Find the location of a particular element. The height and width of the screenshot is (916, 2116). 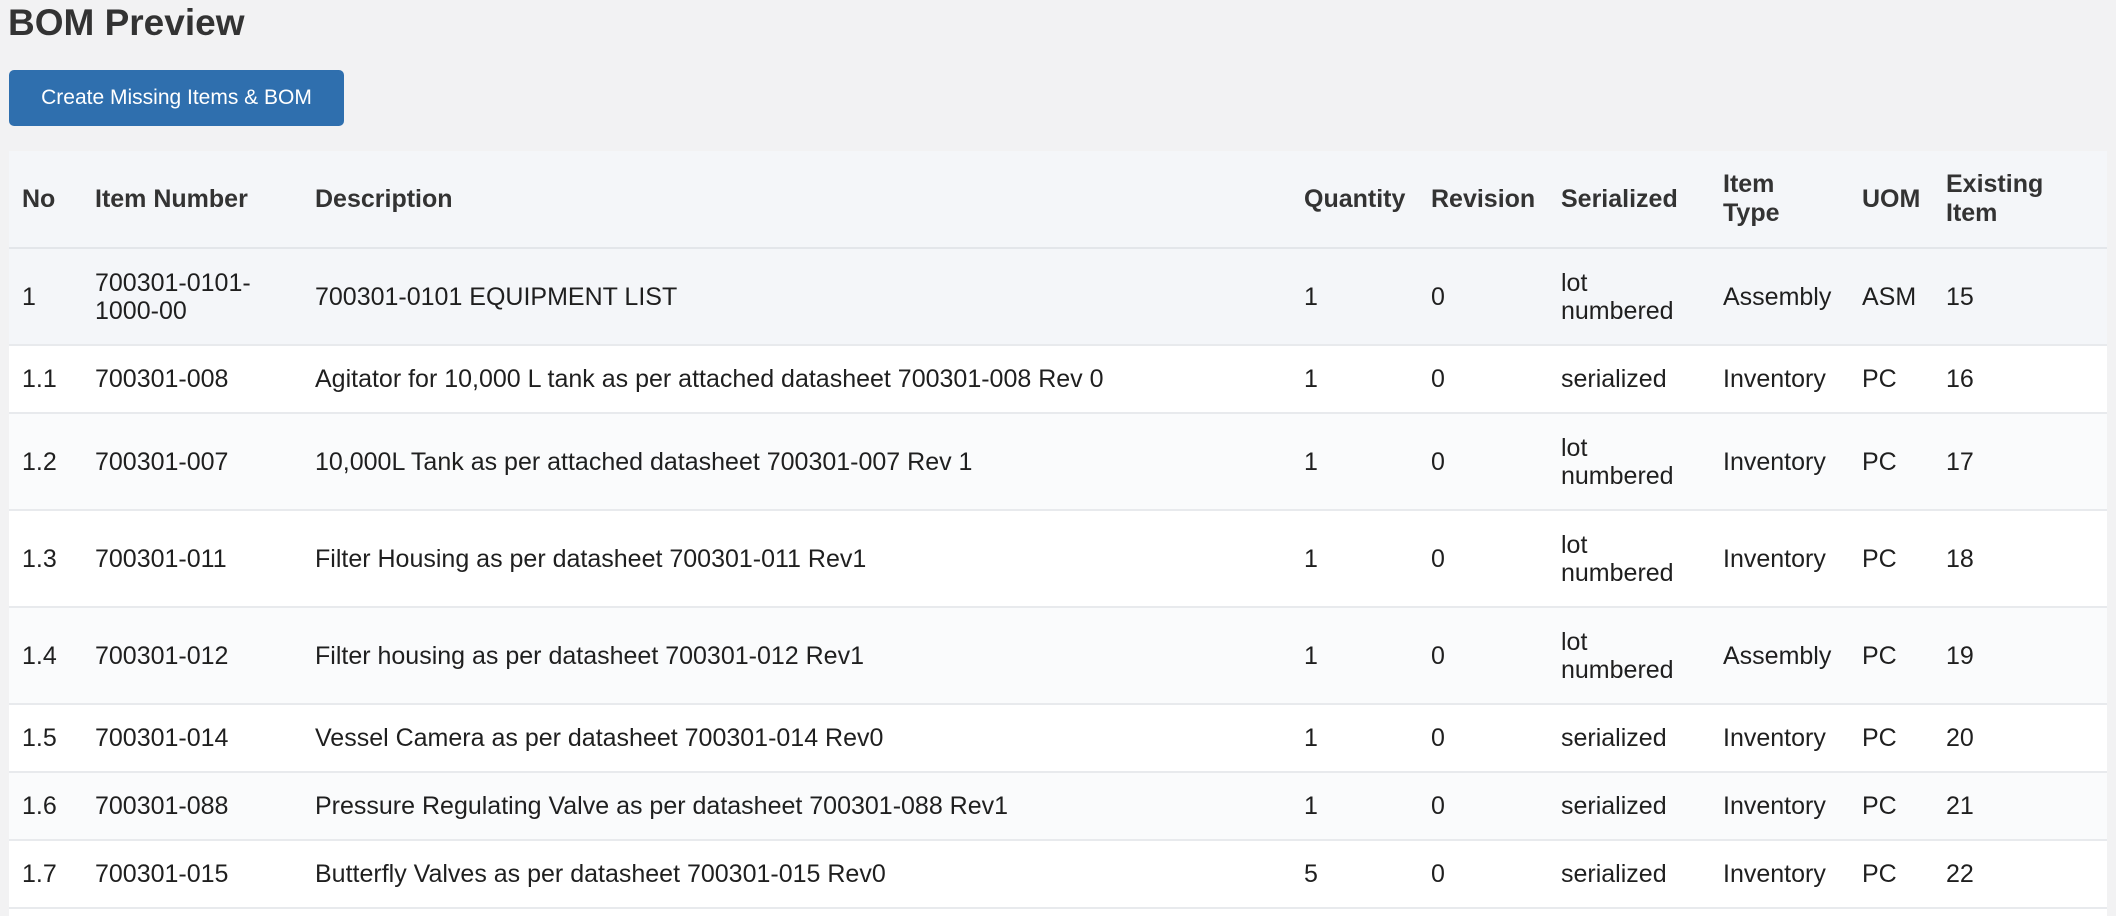

cell-item-number: 700301-014 is located at coordinates (192, 738).